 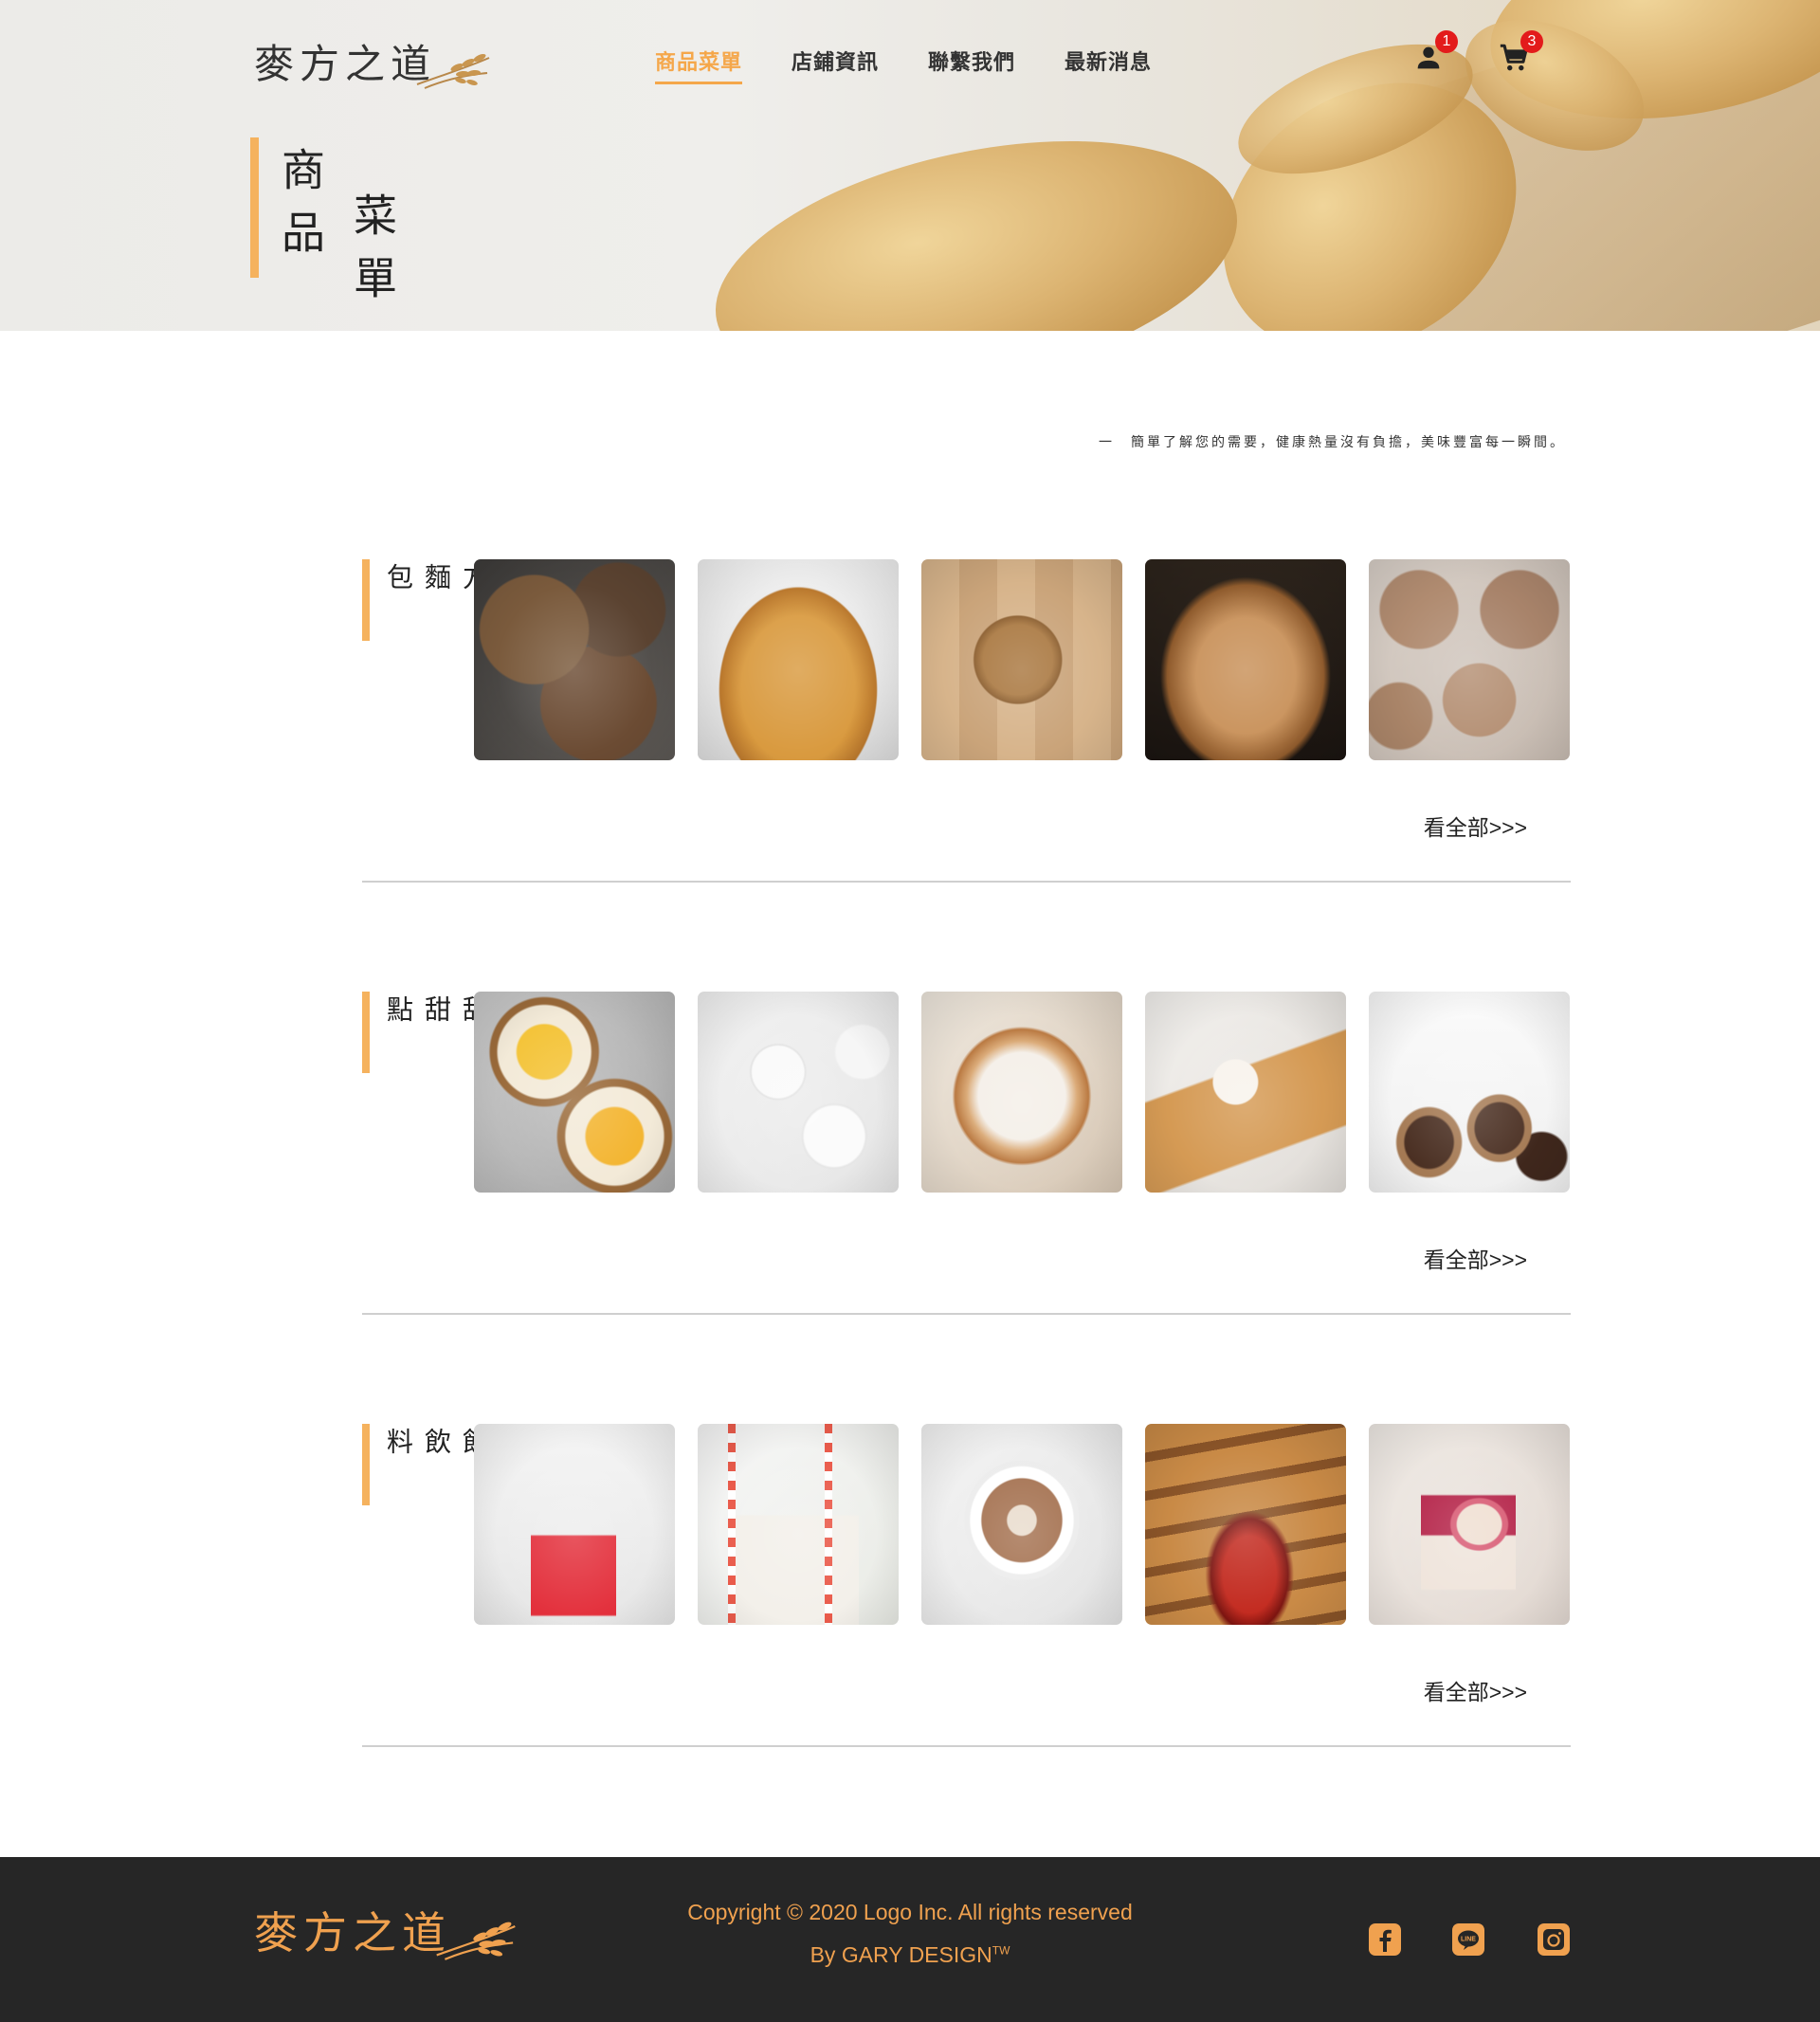 I want to click on page-title-col1: 商品, so click(x=300, y=209).